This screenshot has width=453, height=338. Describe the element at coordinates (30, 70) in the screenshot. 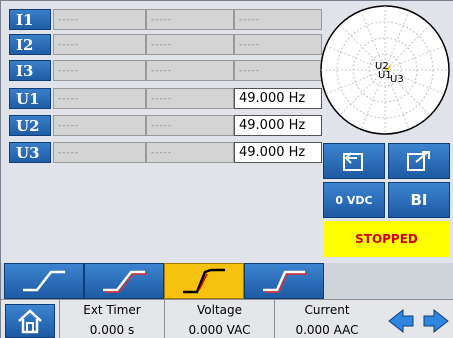

I see `channel-button-i3: I3` at that location.